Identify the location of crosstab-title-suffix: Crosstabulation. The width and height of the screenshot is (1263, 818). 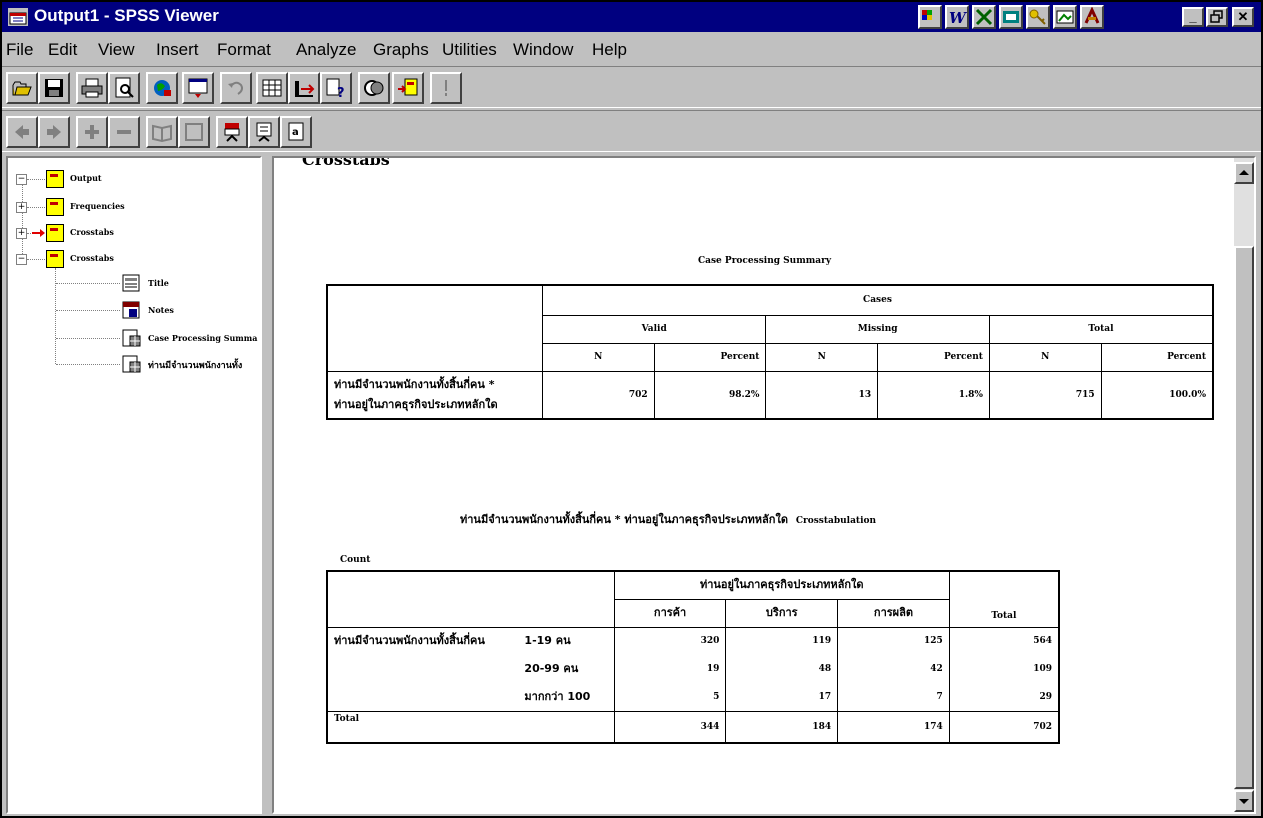
(836, 521).